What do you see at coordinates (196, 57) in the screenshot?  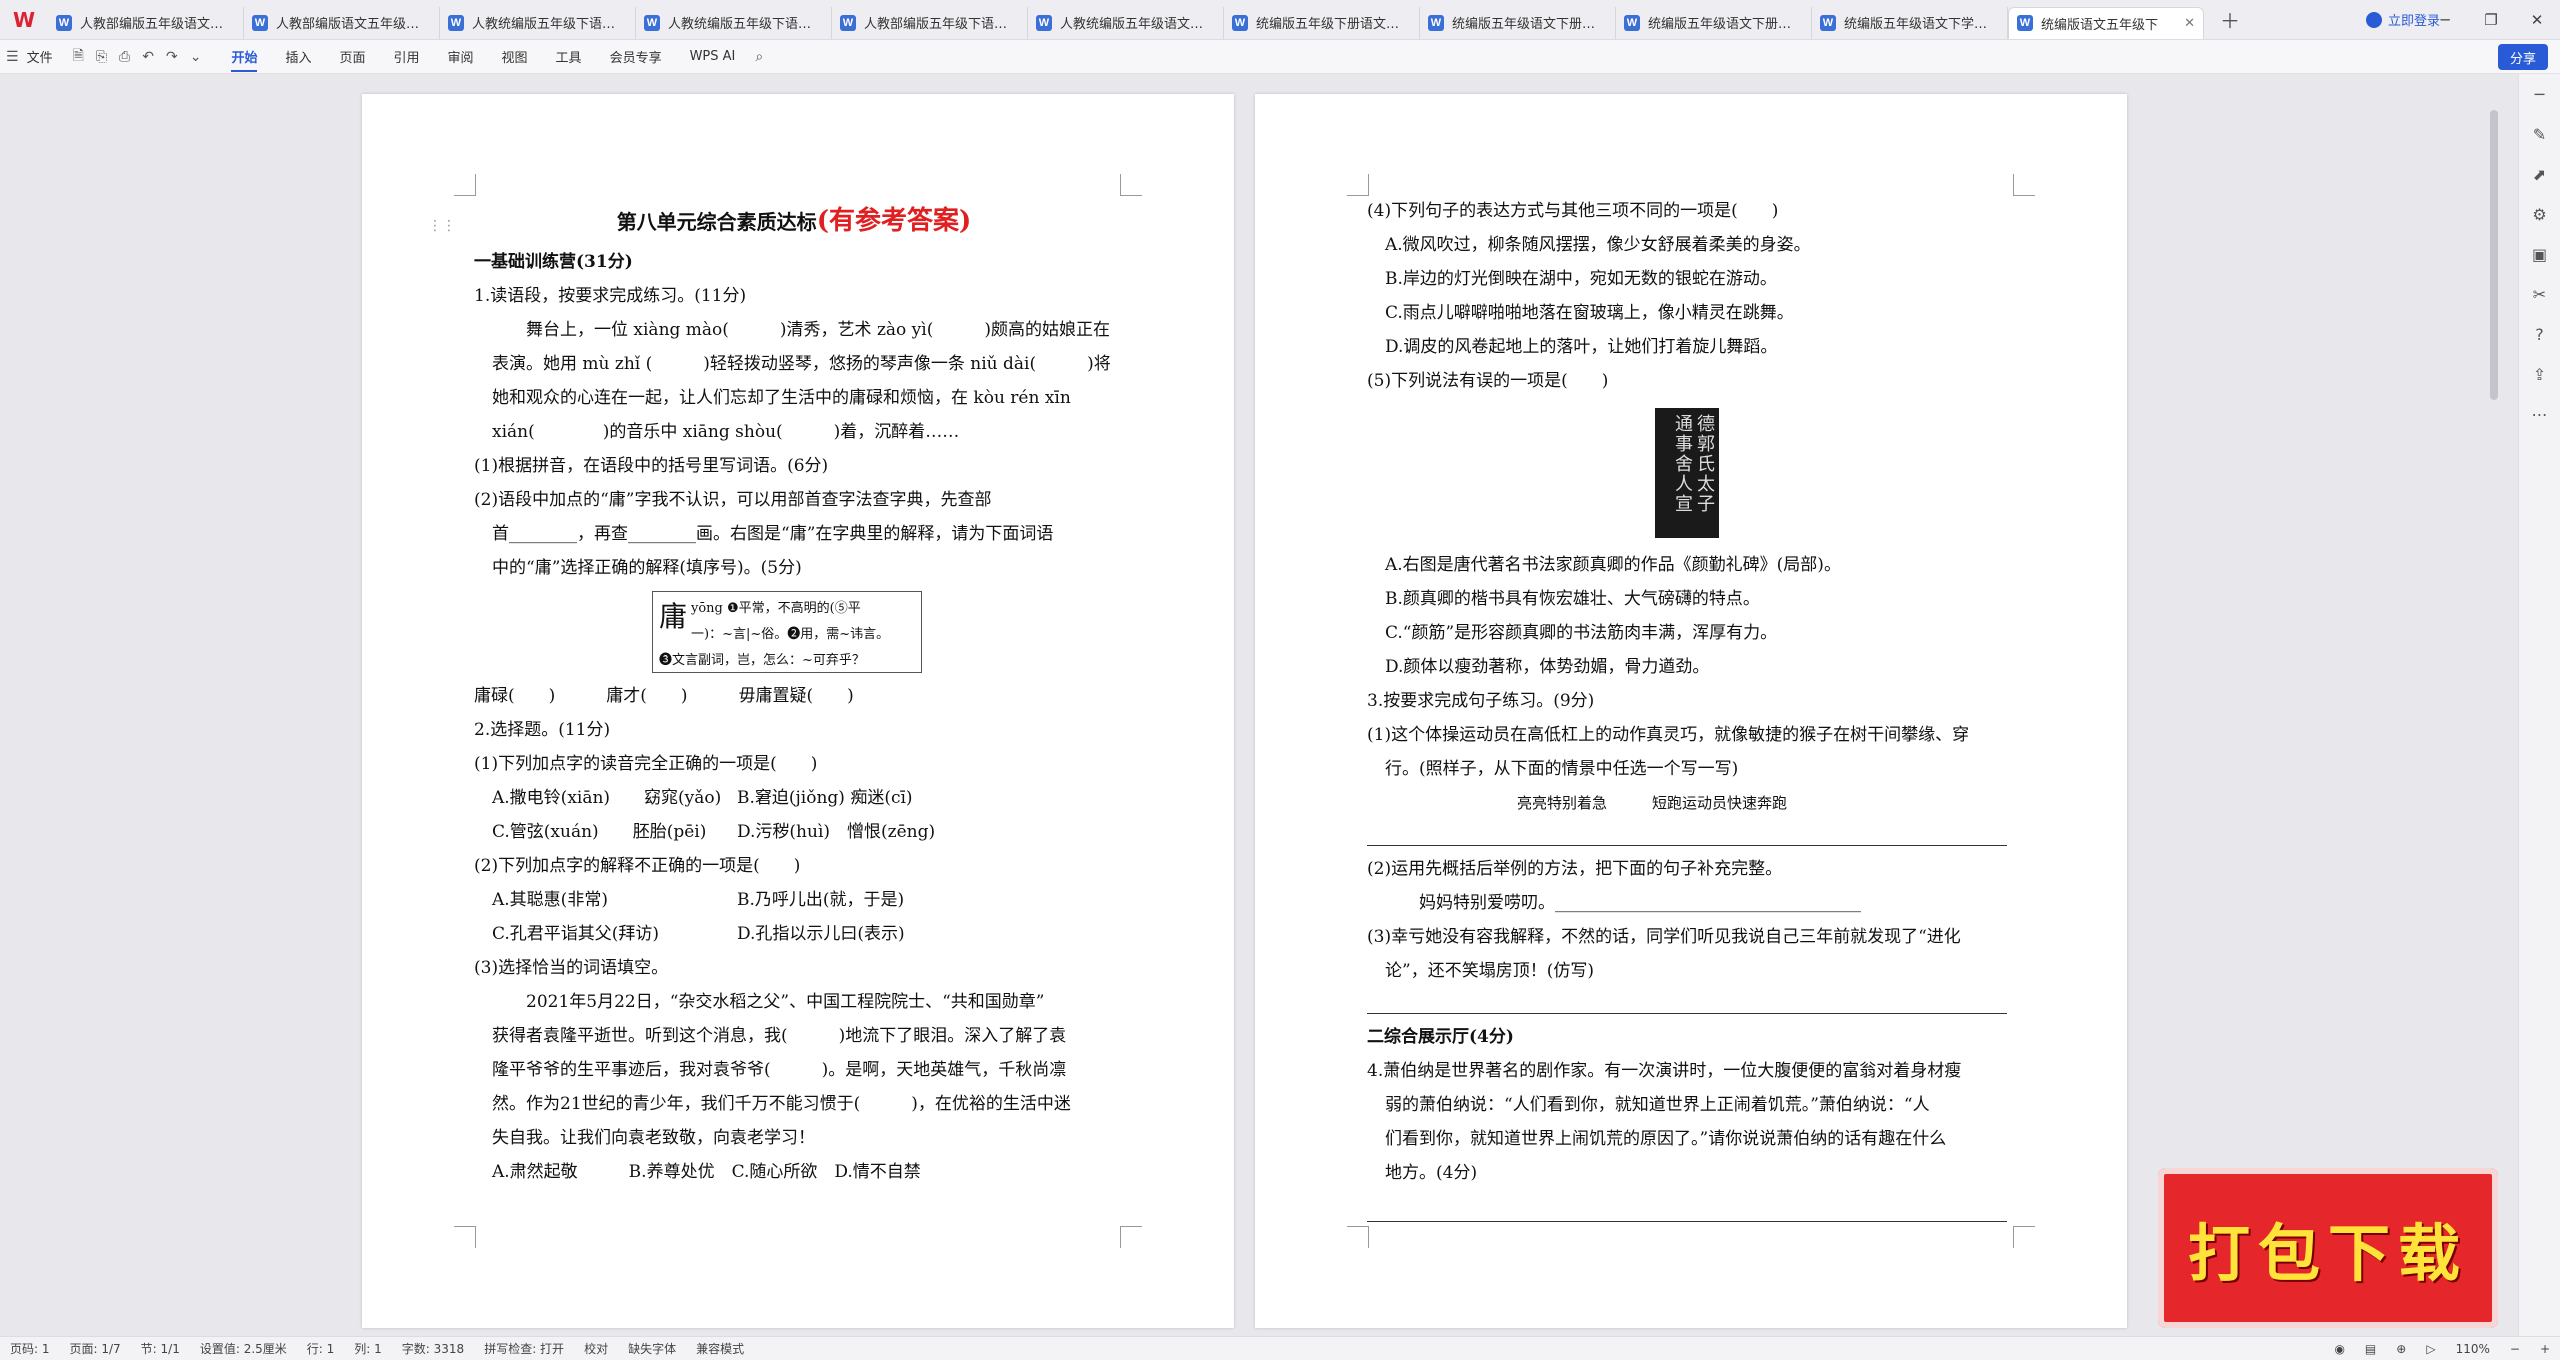 I see `chevron-down-icon: ⌄` at bounding box center [196, 57].